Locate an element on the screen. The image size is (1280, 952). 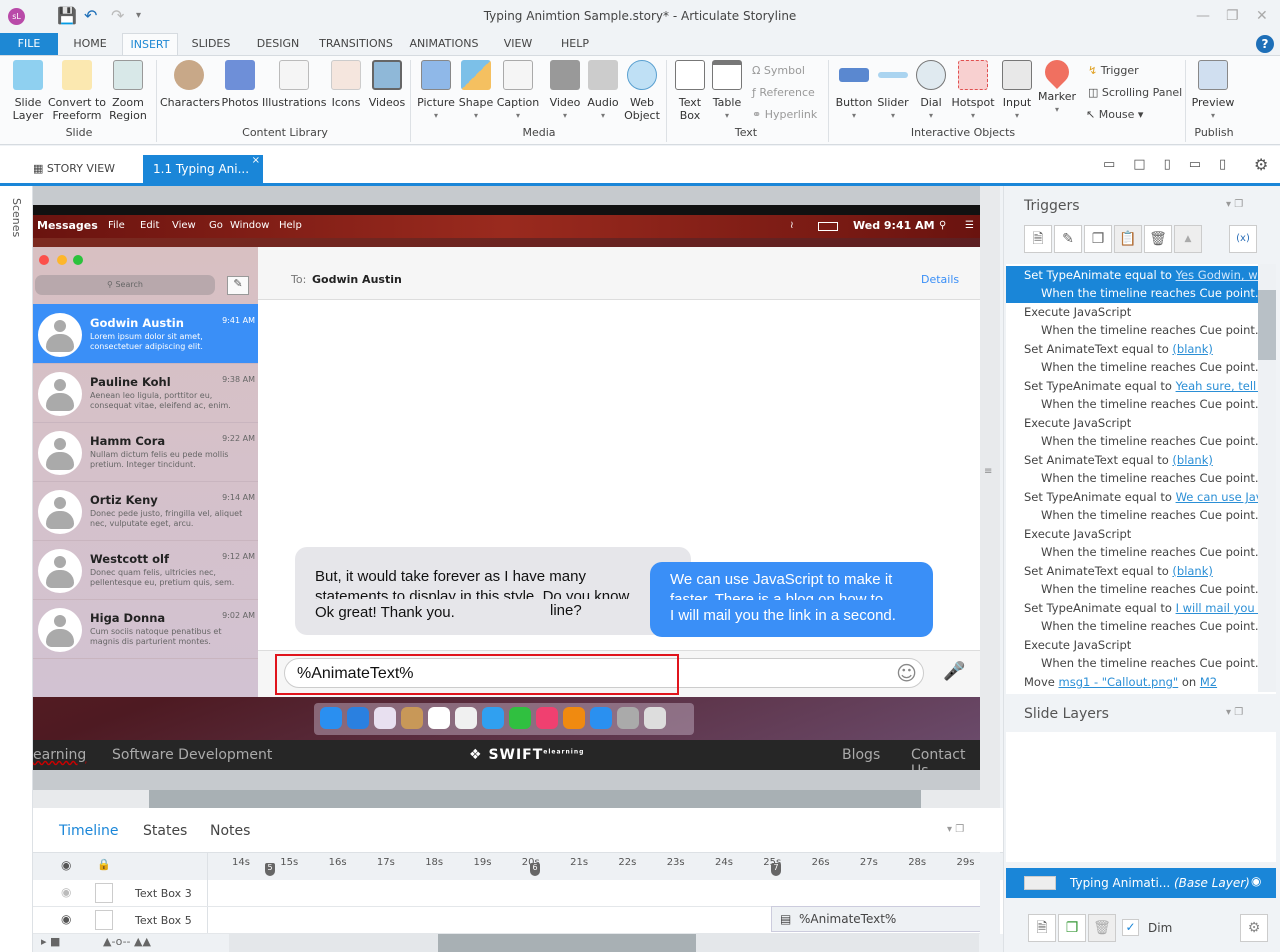
marker-button: Marker ▾ is located at coordinates (1057, 85).